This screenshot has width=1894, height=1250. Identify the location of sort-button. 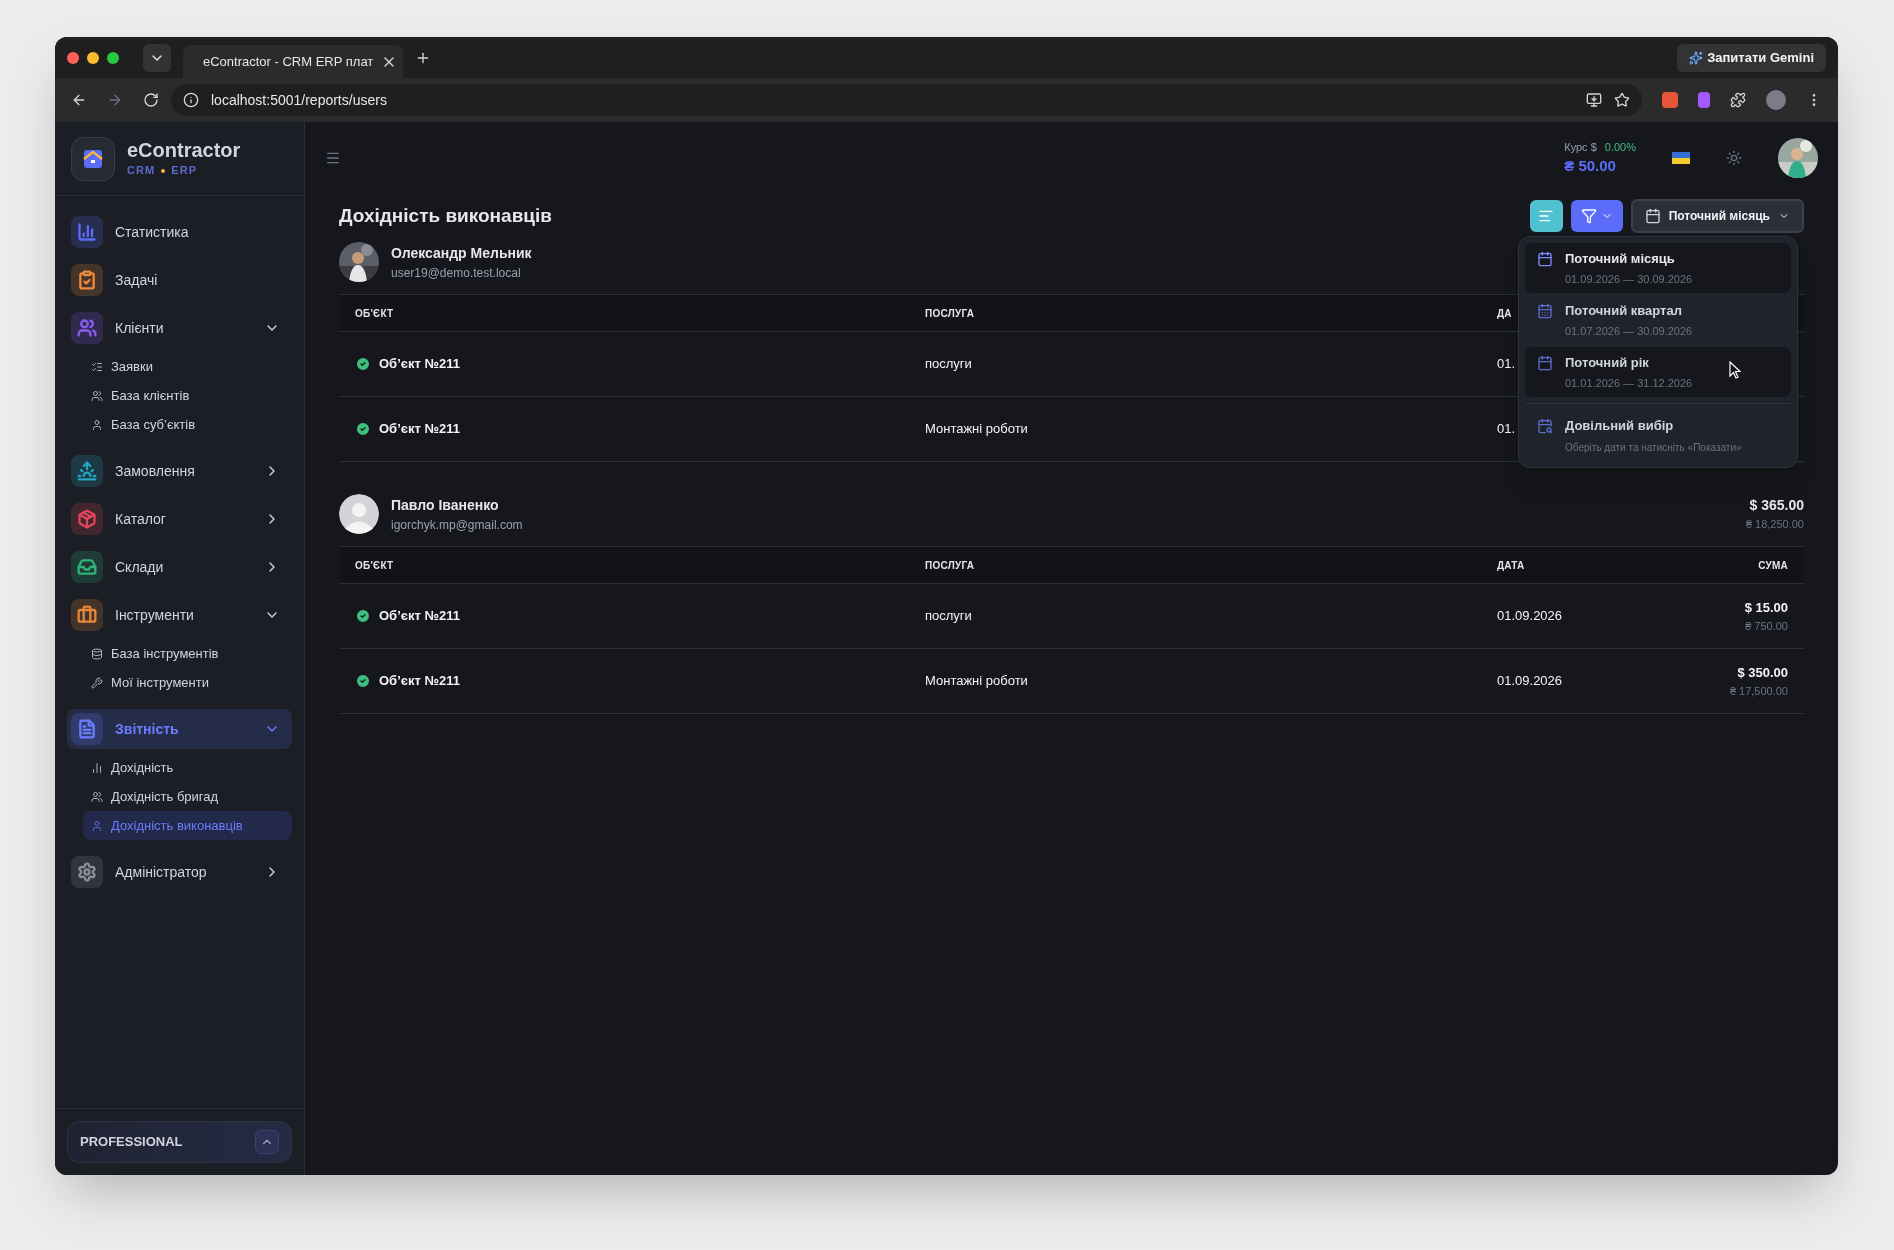
(1546, 216).